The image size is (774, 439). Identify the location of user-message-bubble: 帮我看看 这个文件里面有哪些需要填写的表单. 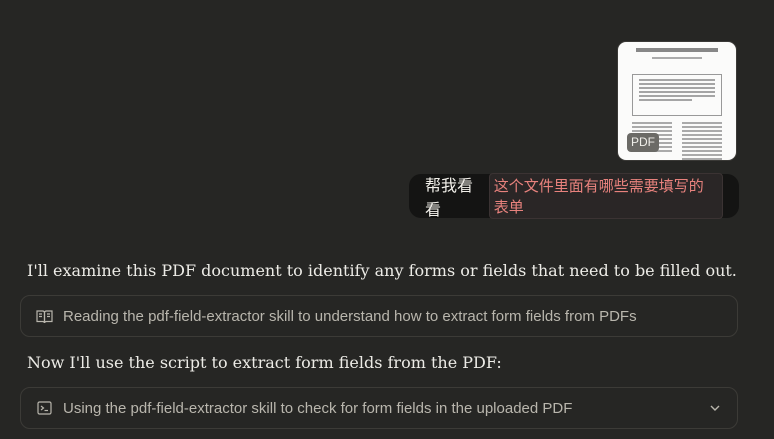
(574, 196).